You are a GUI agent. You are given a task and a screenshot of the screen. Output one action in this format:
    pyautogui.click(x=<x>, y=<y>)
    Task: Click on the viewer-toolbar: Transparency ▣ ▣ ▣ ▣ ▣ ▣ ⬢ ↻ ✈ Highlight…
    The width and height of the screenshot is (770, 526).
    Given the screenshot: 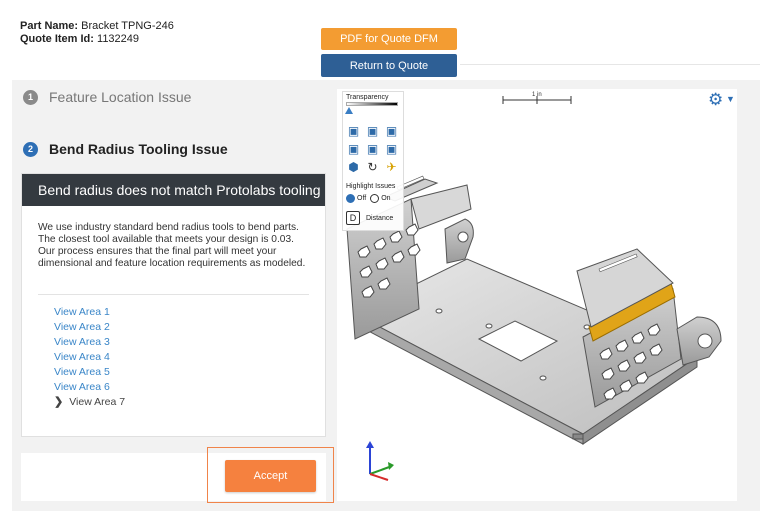 What is the action you would take?
    pyautogui.click(x=373, y=161)
    